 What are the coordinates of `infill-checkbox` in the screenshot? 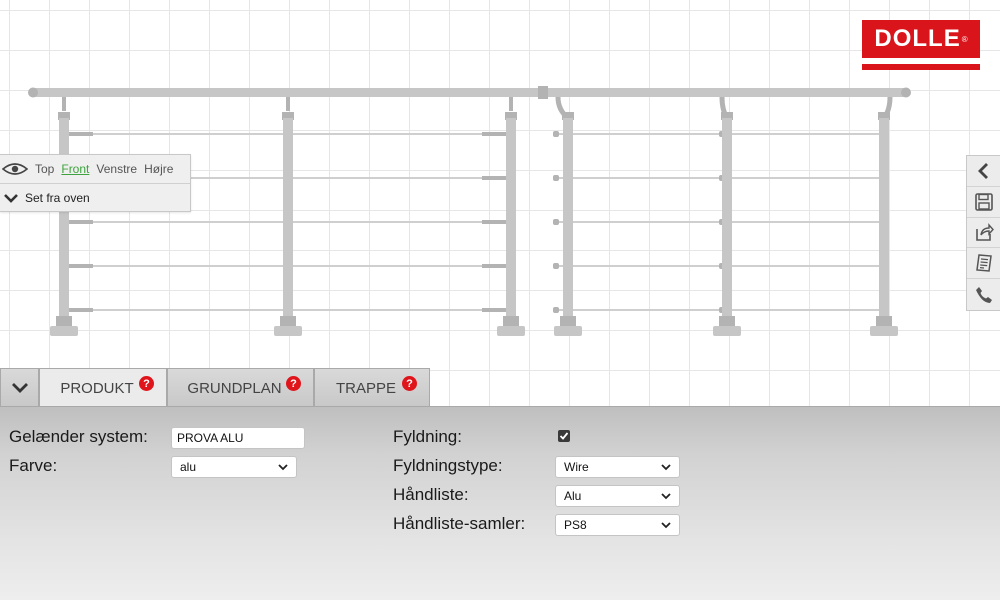 It's located at (564, 436).